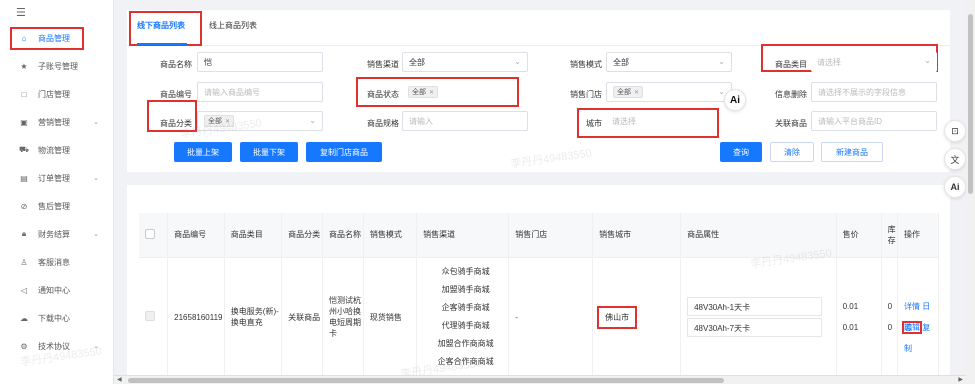 The image size is (975, 384). What do you see at coordinates (624, 92) in the screenshot?
I see `store-tag-text: 全部` at bounding box center [624, 92].